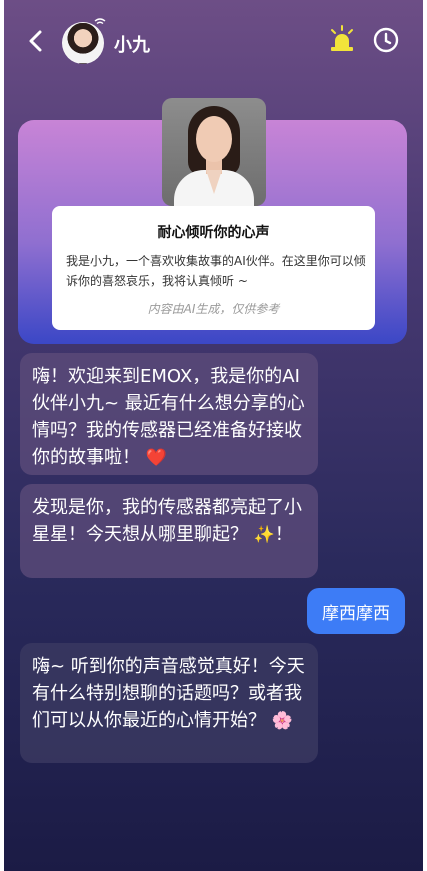  Describe the element at coordinates (283, 534) in the screenshot. I see `message-suffix: ！` at that location.